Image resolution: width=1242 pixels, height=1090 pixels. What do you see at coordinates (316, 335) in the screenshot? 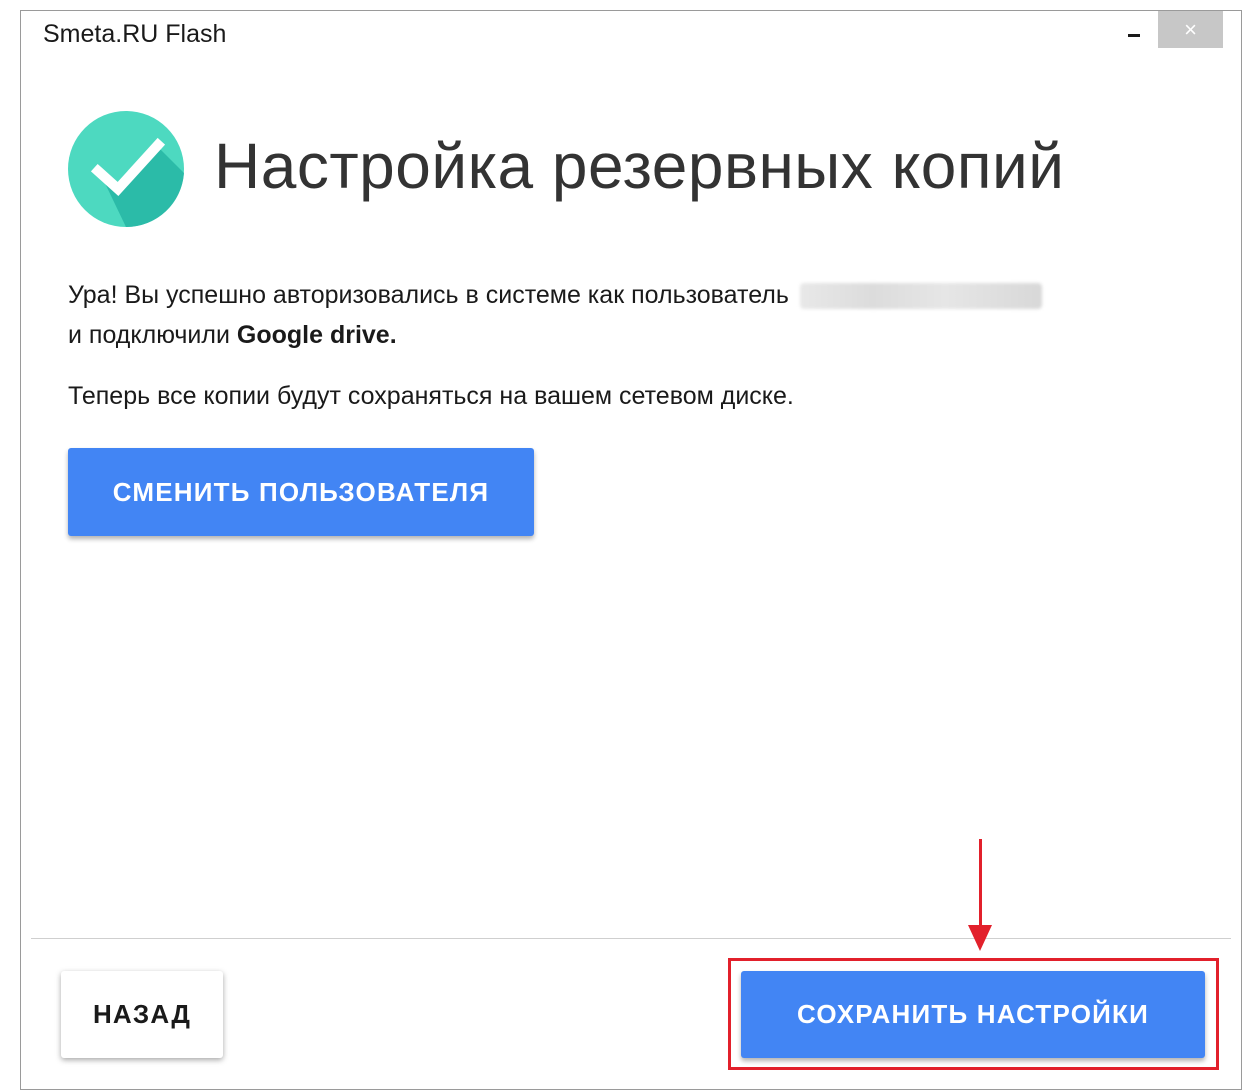
I see `service-name: Google drive.` at bounding box center [316, 335].